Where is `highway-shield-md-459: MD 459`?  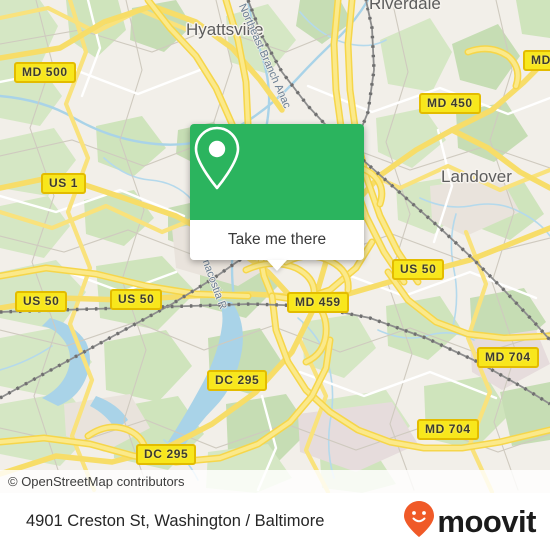
highway-shield-md-459: MD 459 is located at coordinates (318, 302).